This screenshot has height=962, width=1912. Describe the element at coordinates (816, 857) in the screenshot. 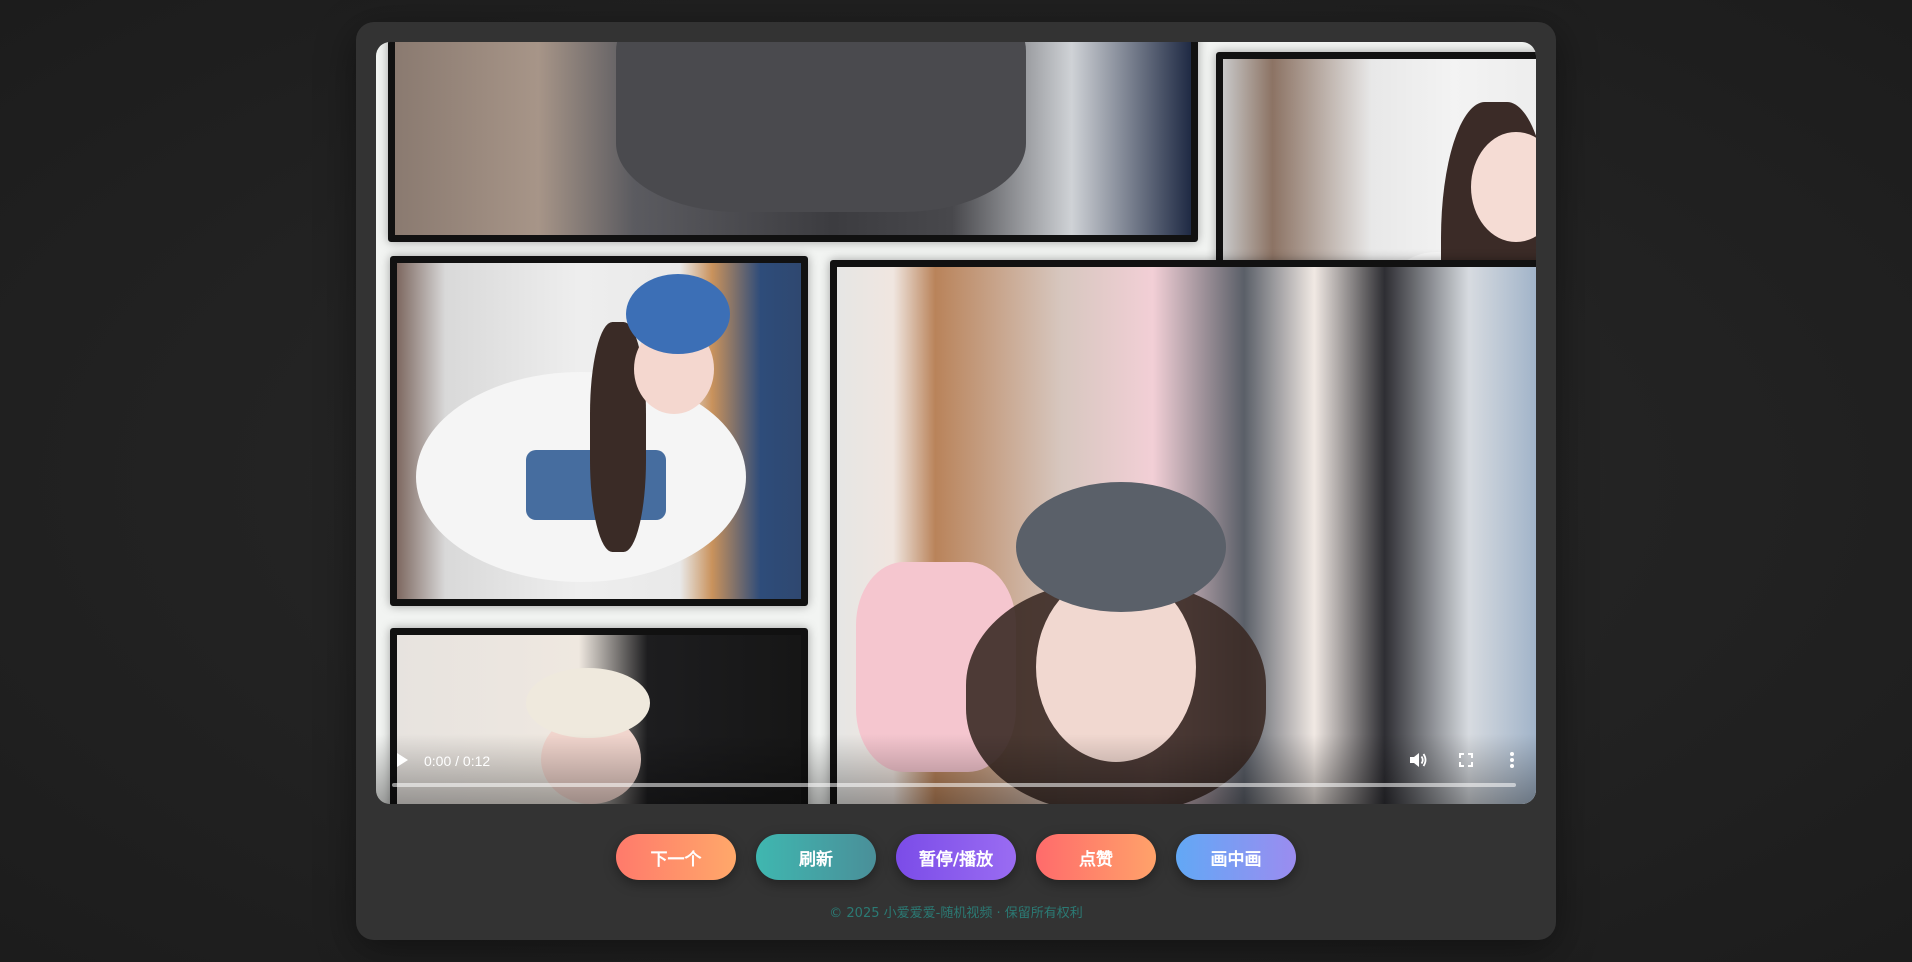

I see `refresh-button: 刷新` at that location.